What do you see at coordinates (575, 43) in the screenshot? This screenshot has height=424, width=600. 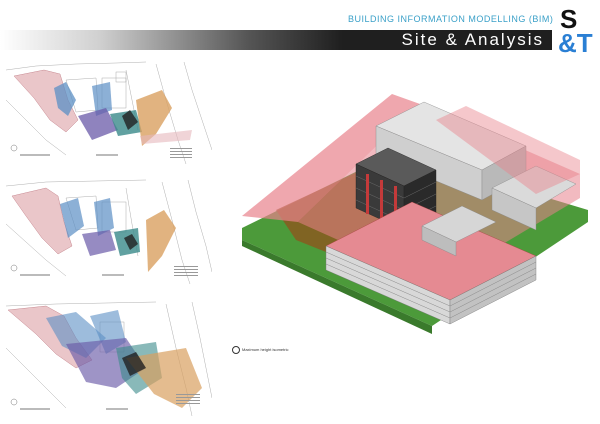 I see `logo-line-2: &T` at bounding box center [575, 43].